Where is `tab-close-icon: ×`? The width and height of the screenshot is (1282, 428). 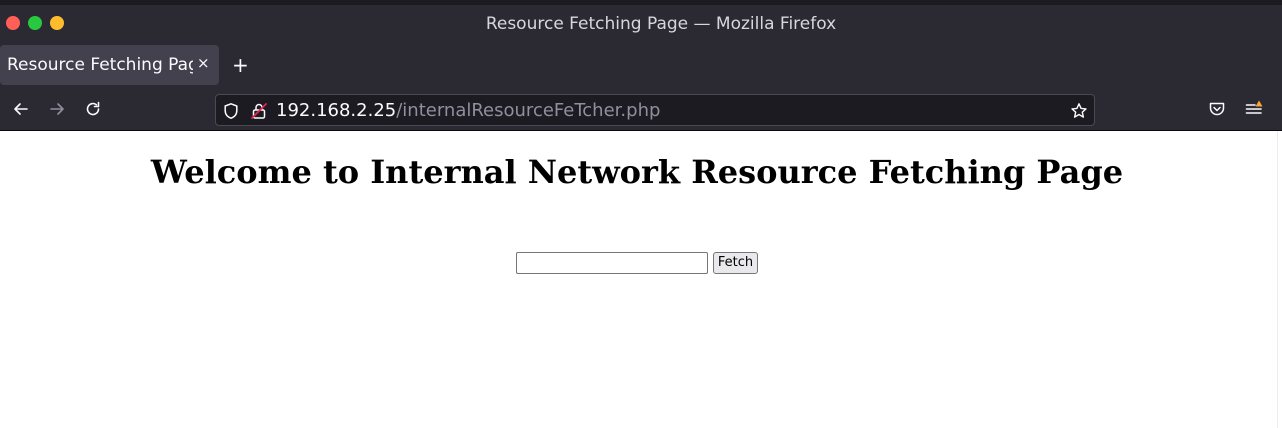
tab-close-icon: × is located at coordinates (203, 63).